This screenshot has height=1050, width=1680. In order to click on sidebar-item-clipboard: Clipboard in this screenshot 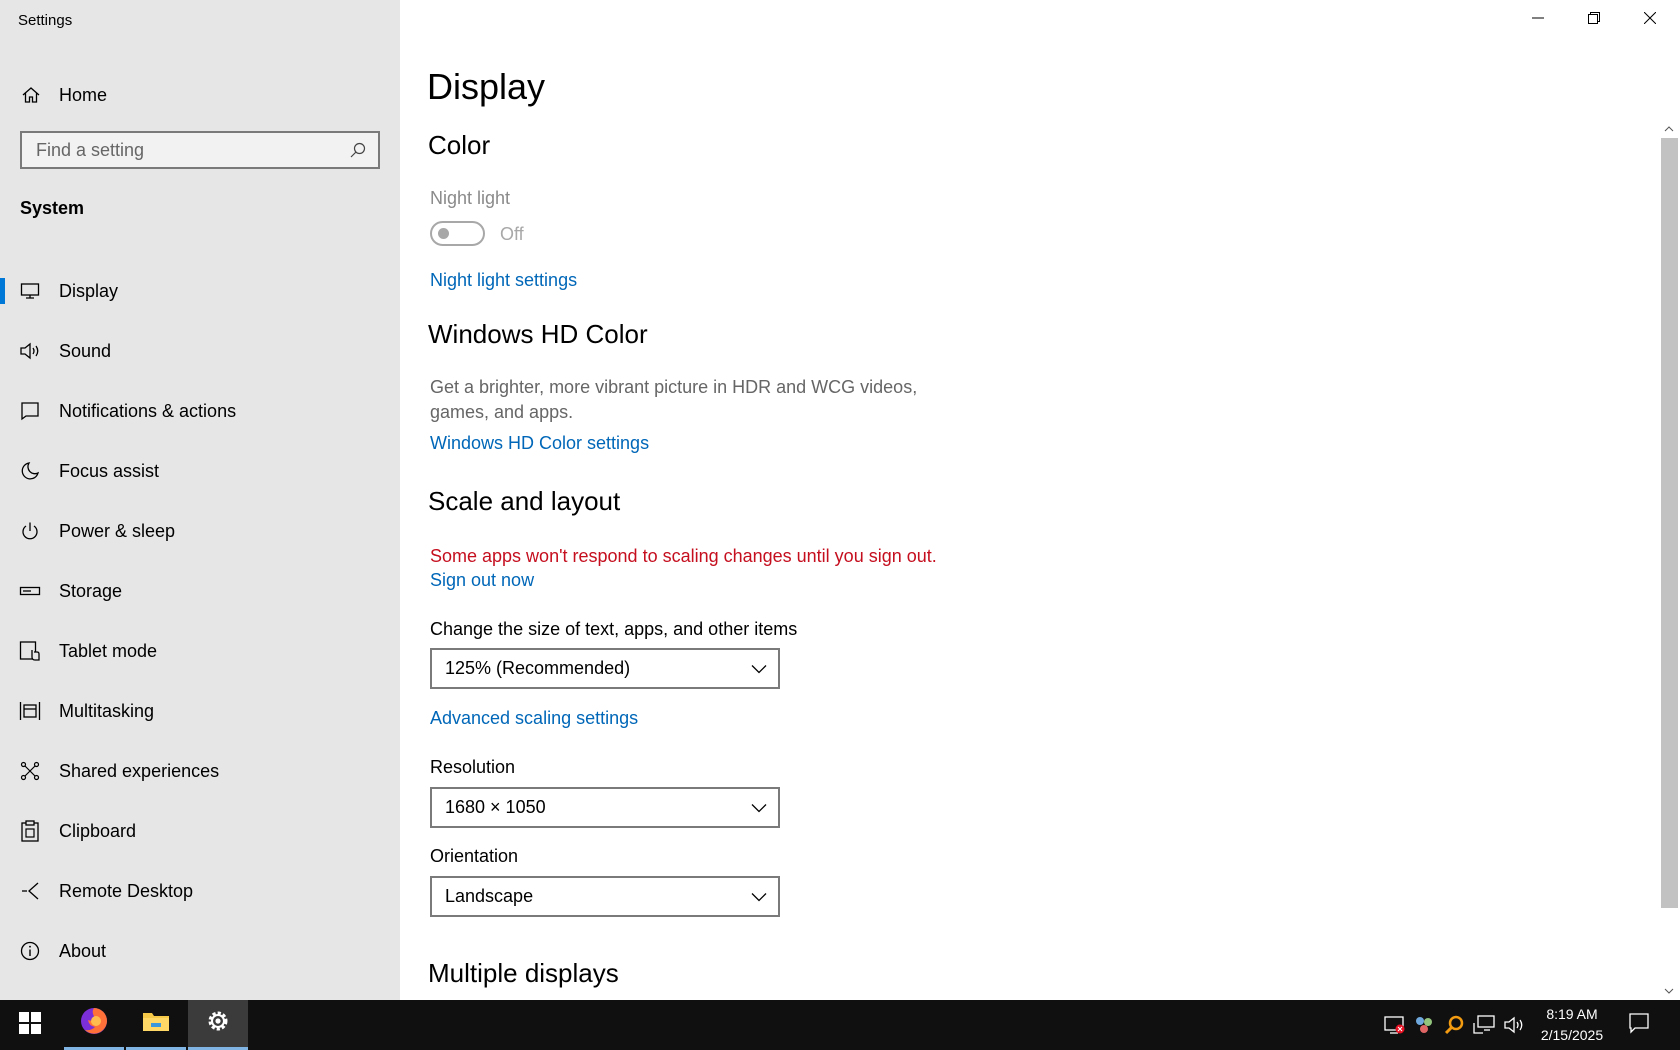, I will do `click(200, 831)`.